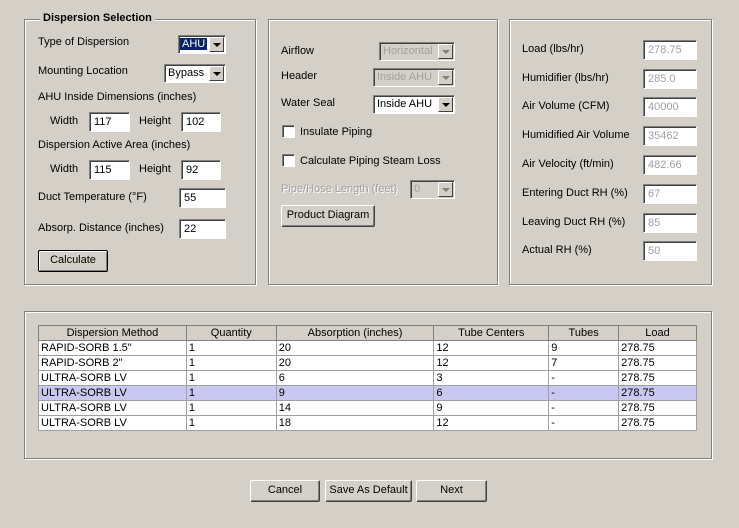 Image resolution: width=739 pixels, height=528 pixels. What do you see at coordinates (201, 170) in the screenshot?
I see `active-height-input: 92` at bounding box center [201, 170].